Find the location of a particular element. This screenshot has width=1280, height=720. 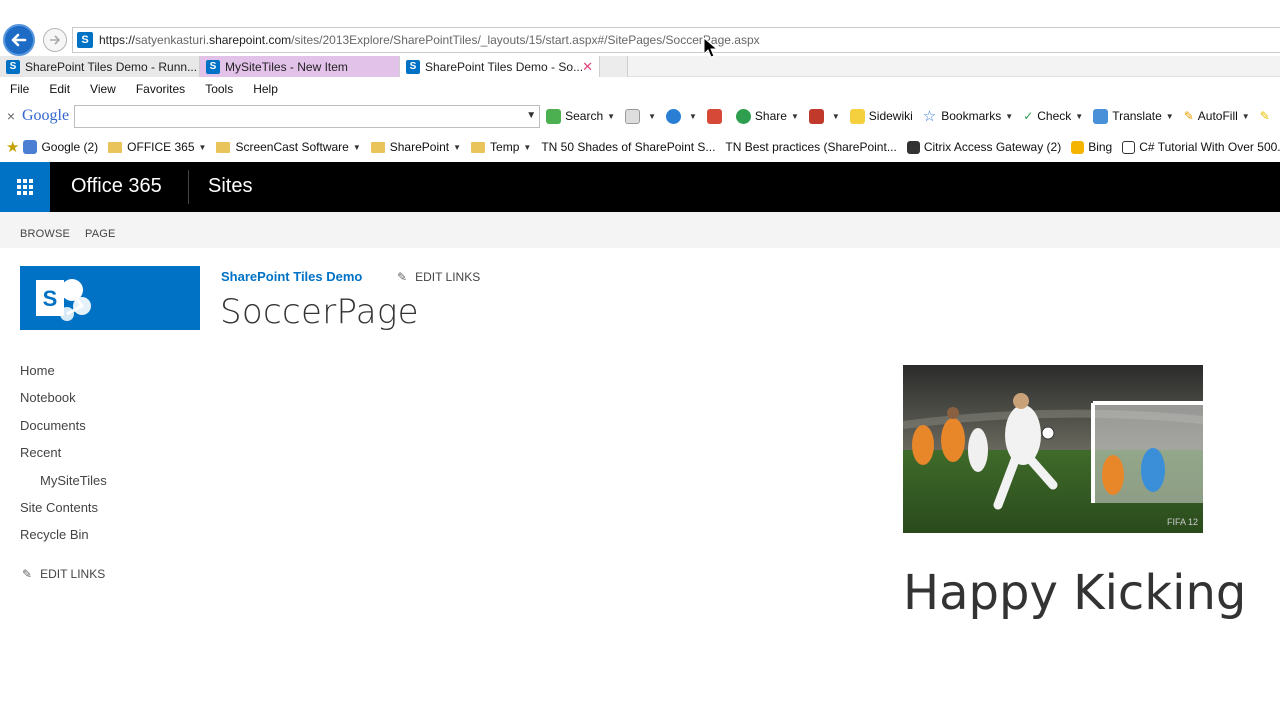

favorite-bing: Bing is located at coordinates (1091, 147).